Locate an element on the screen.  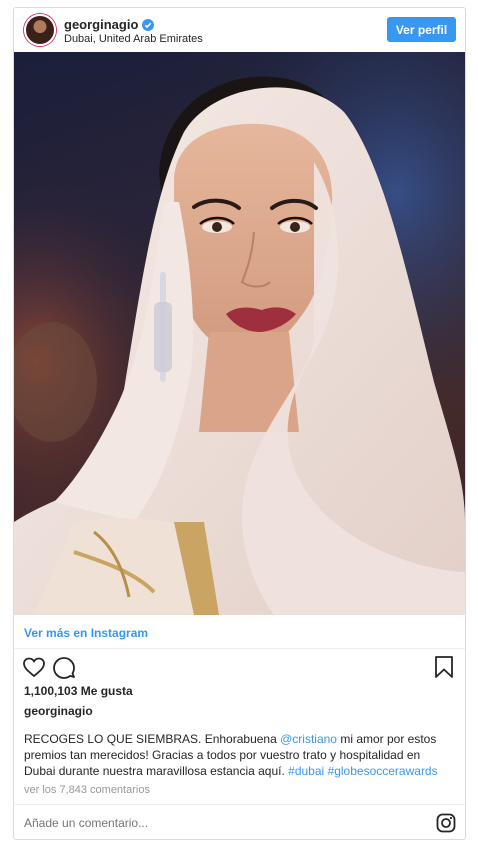
likes-count: 1,100,103 Me gusta is located at coordinates (78, 691).